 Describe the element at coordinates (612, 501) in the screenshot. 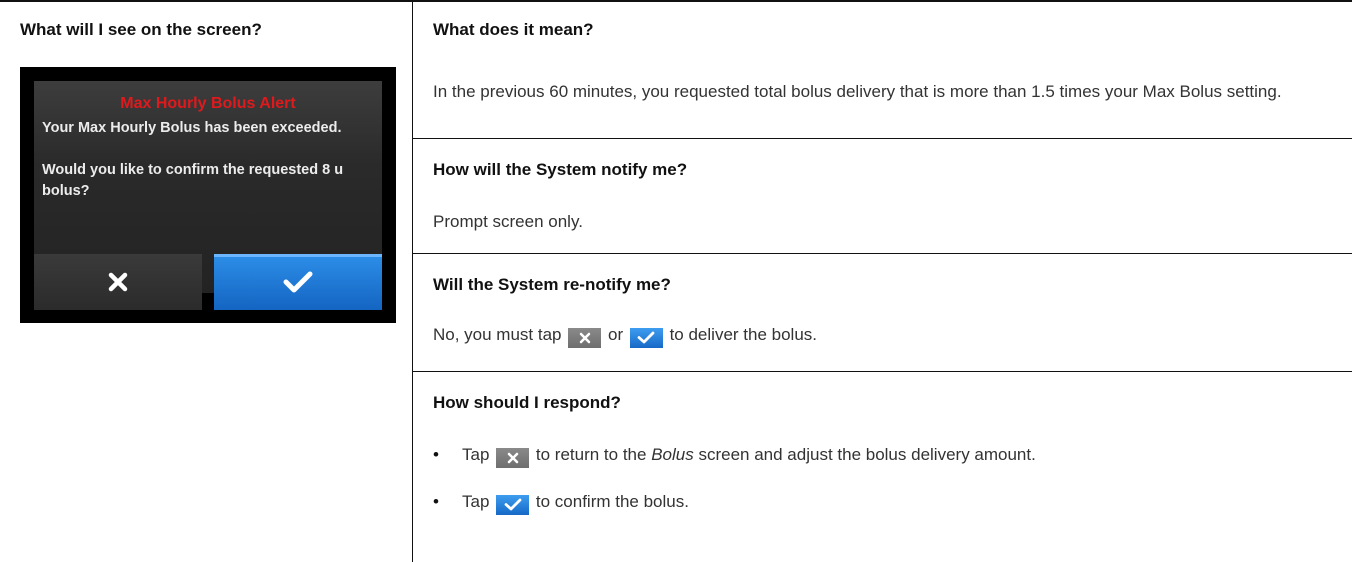

I see `bullet-2-text: to confirm the bolus.` at that location.